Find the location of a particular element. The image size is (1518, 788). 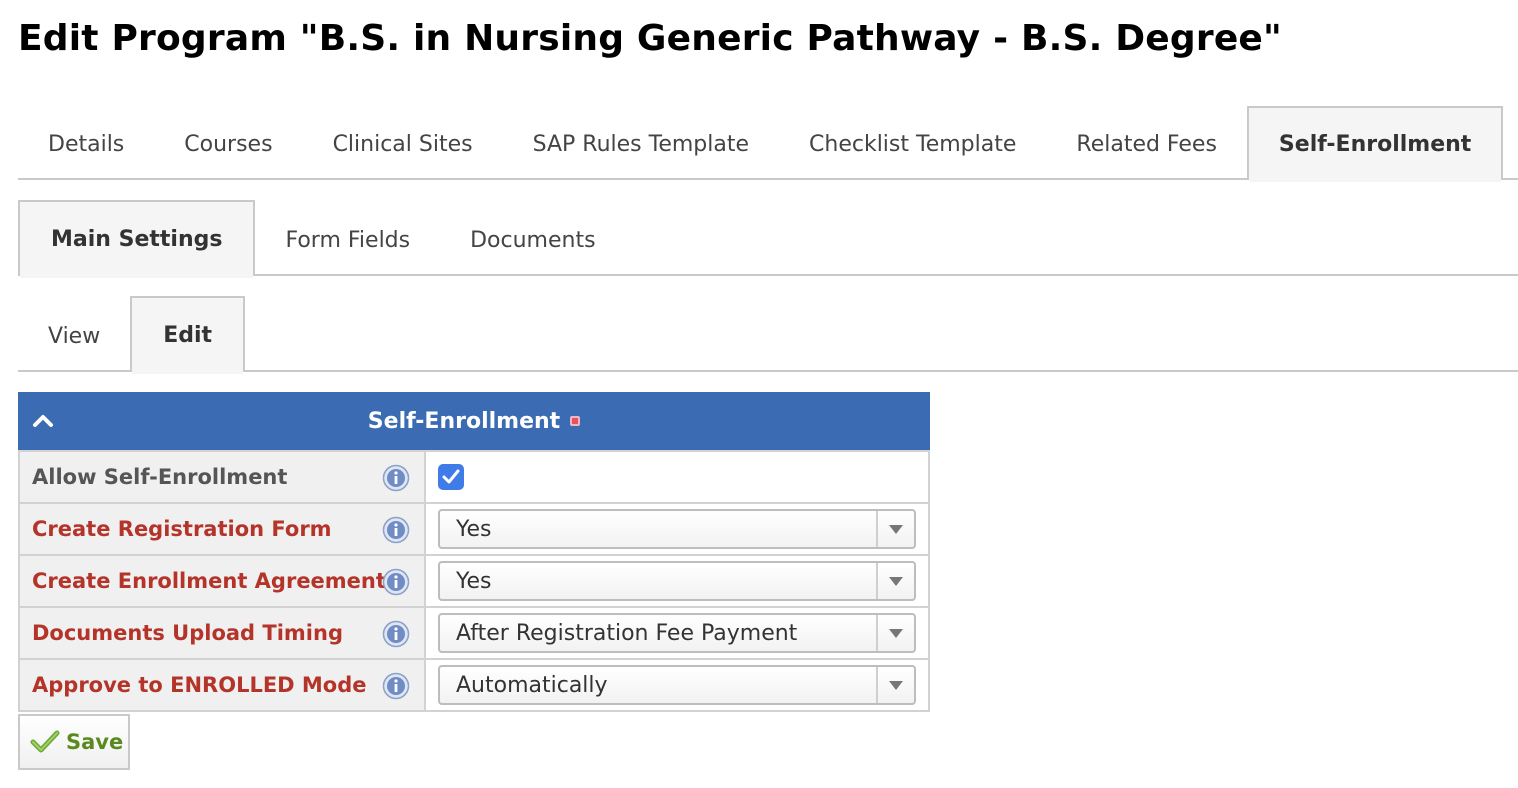

required-indicator-icon is located at coordinates (575, 421).